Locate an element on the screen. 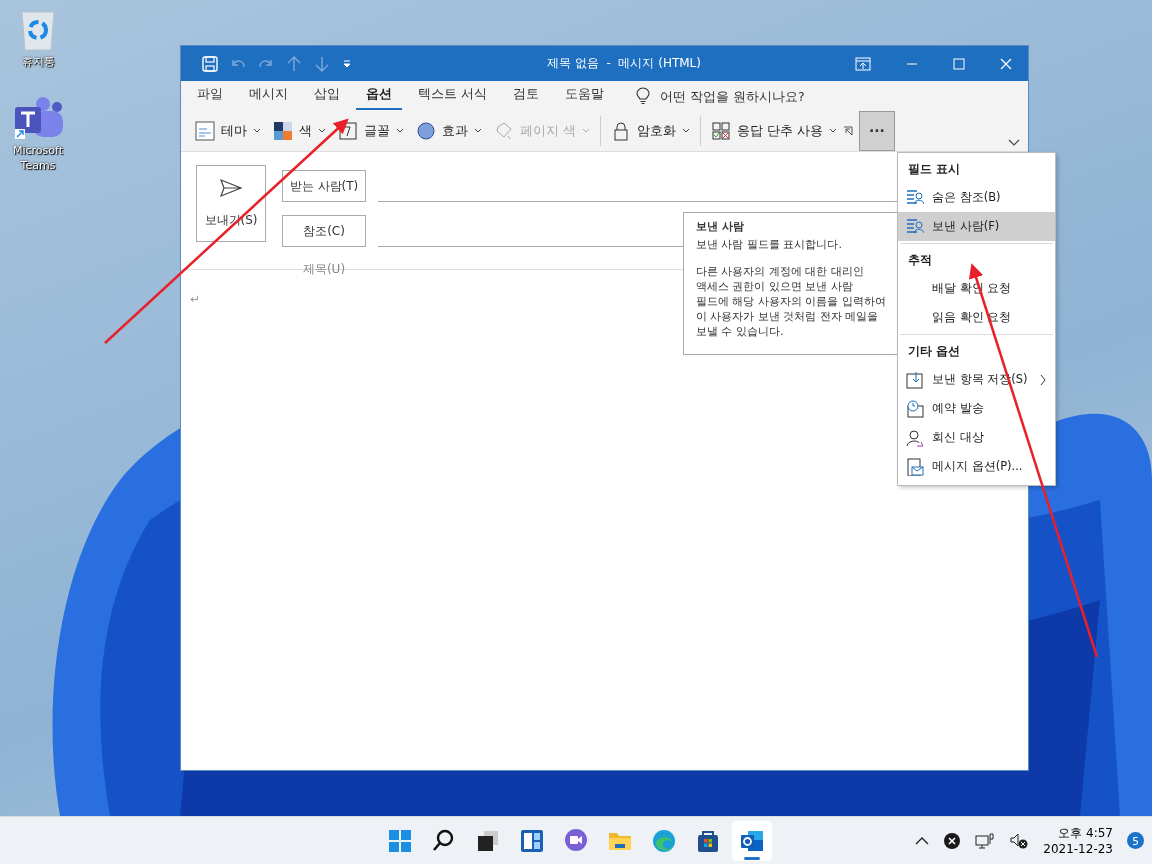 The width and height of the screenshot is (1152, 864). start-icon is located at coordinates (400, 840).